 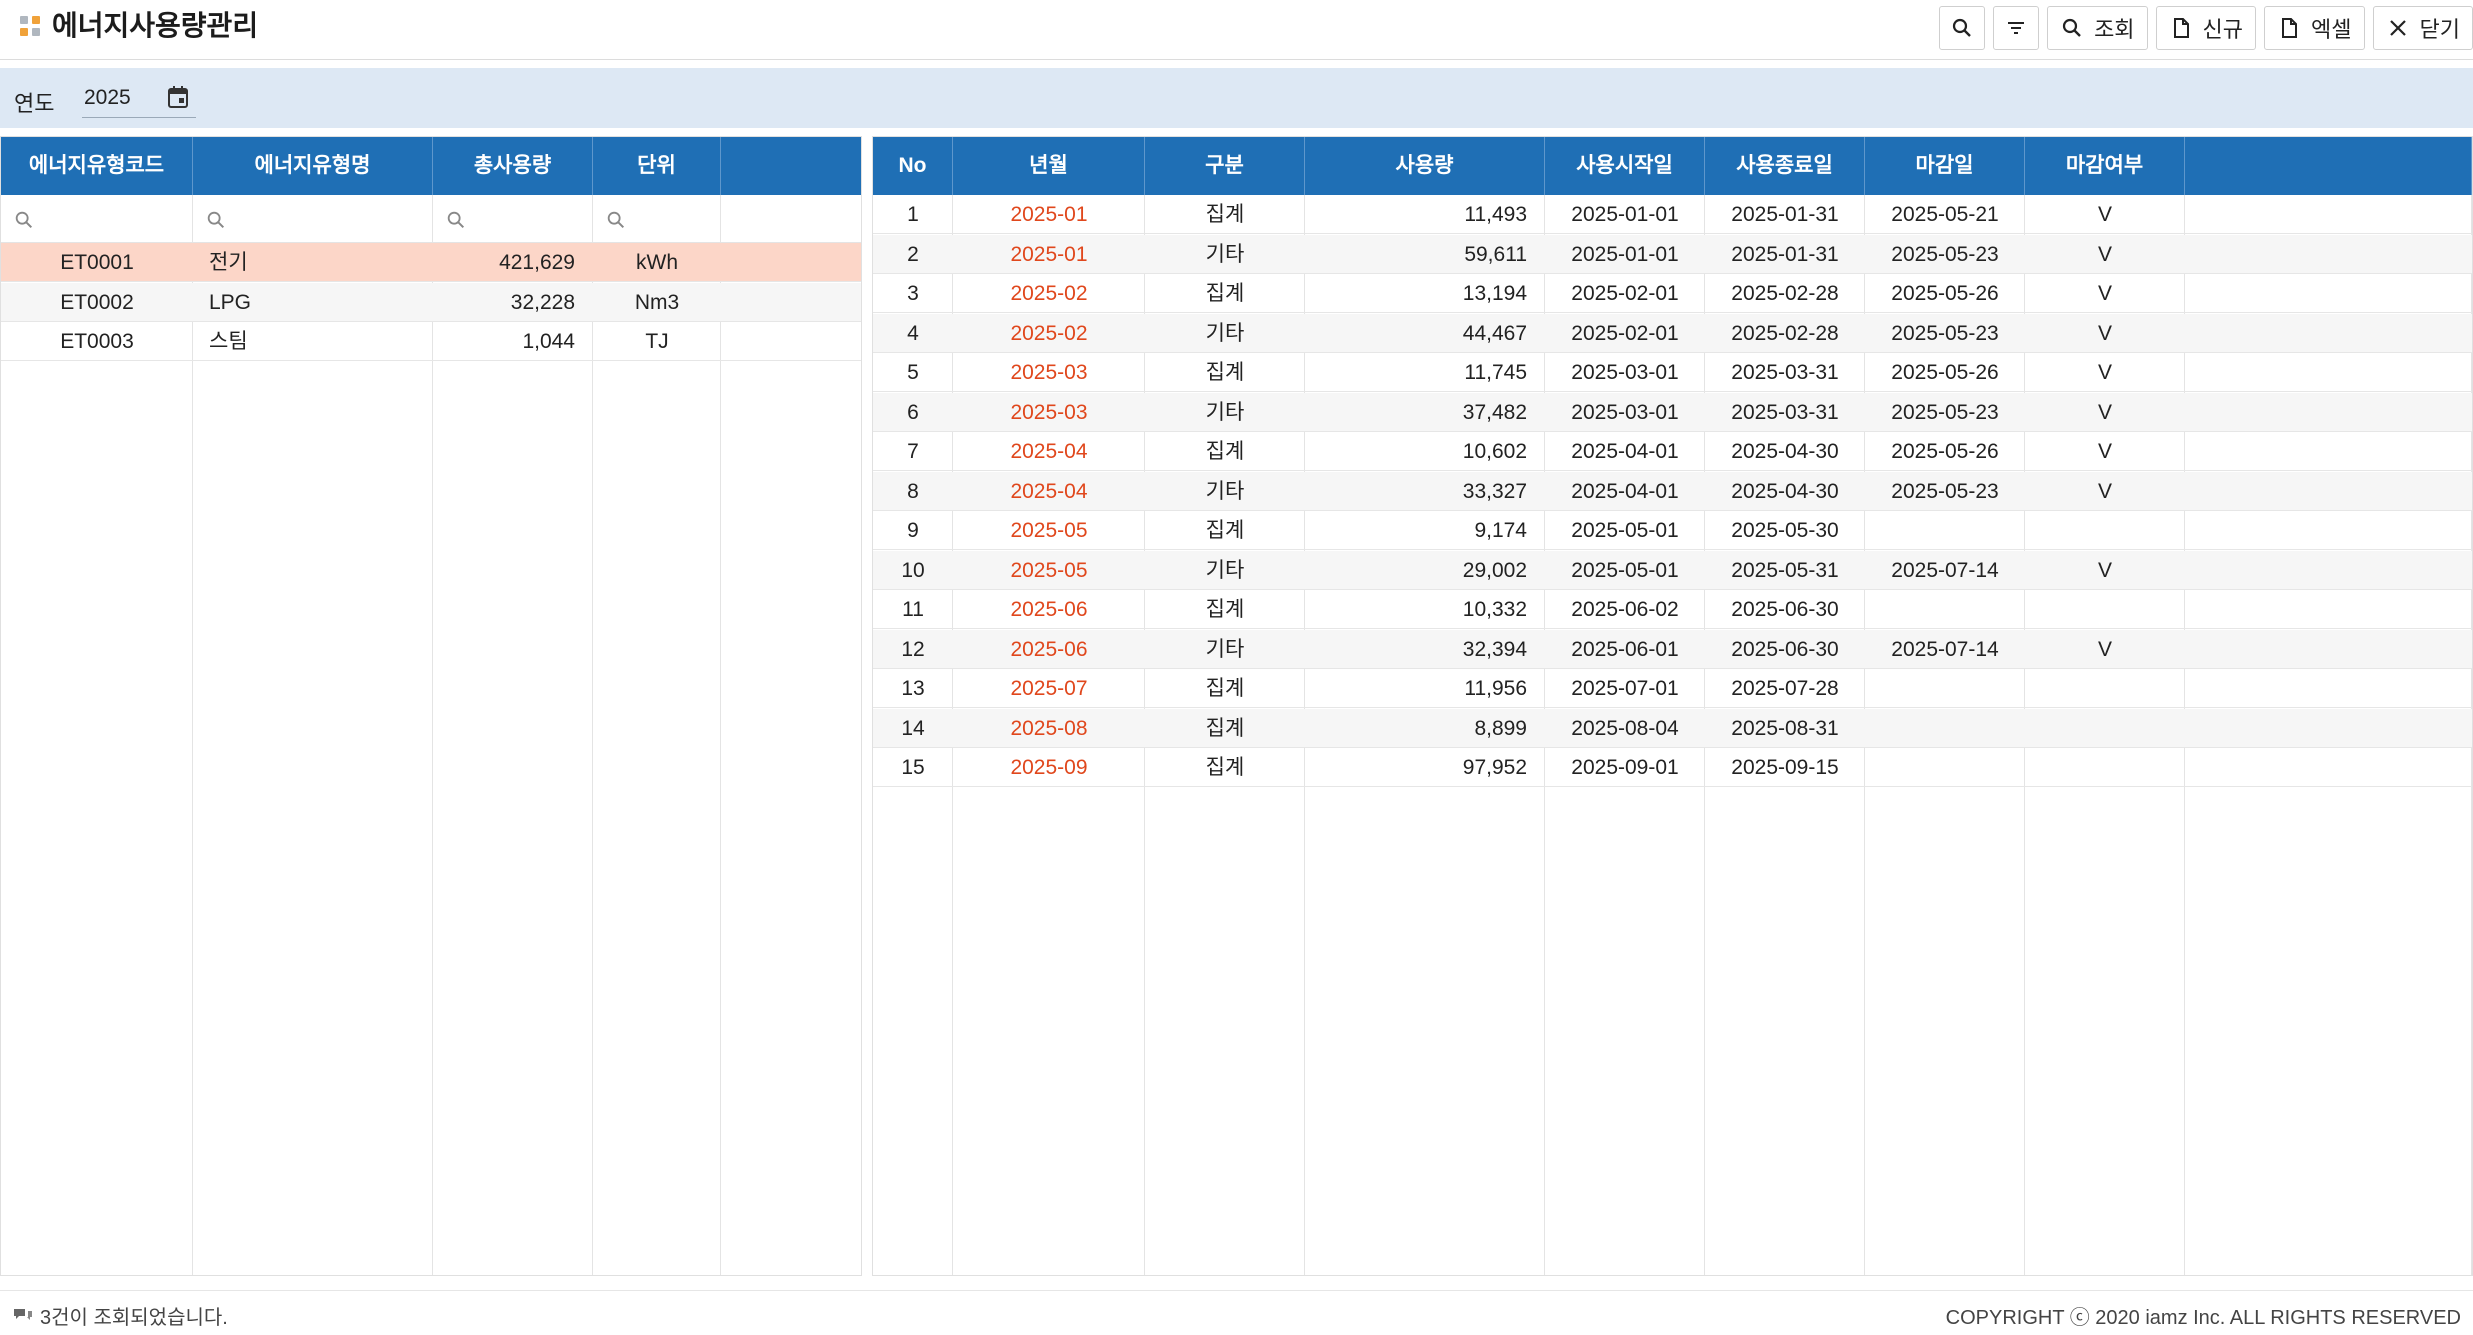 I want to click on query-button-label: 조회, so click(x=2114, y=29).